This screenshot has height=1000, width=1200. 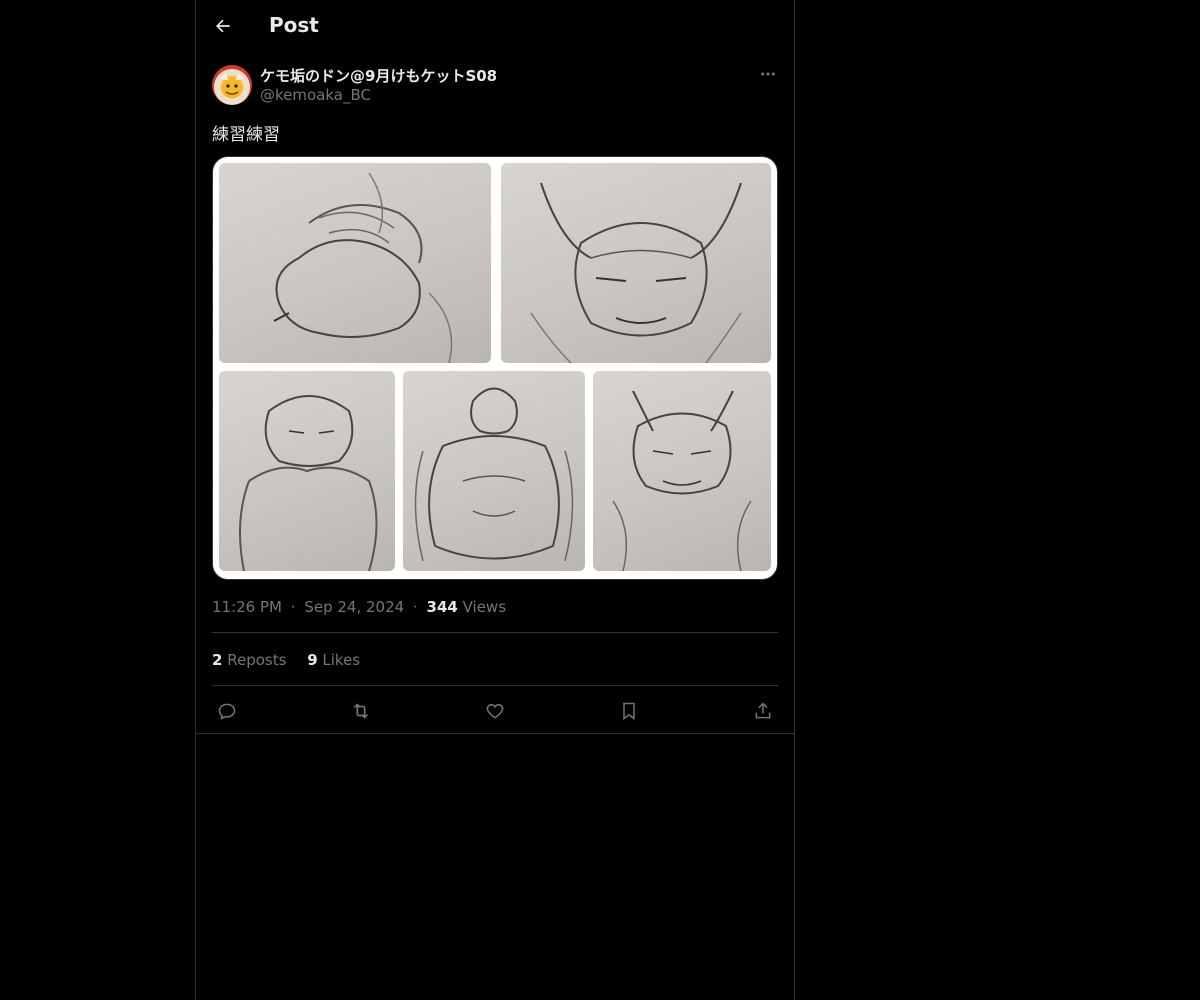 I want to click on share-button, so click(x=763, y=711).